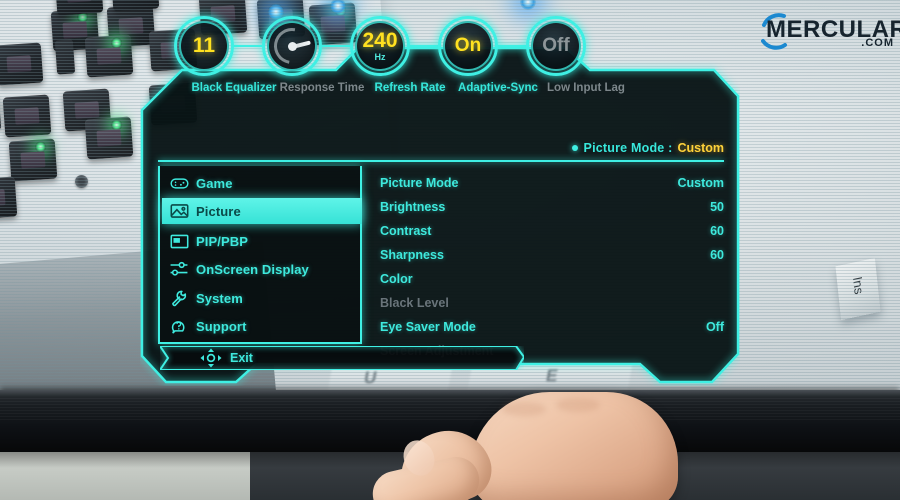 This screenshot has width=900, height=500. I want to click on gauge-refresh-rate: 240 Hz Refresh Rate, so click(397, 55).